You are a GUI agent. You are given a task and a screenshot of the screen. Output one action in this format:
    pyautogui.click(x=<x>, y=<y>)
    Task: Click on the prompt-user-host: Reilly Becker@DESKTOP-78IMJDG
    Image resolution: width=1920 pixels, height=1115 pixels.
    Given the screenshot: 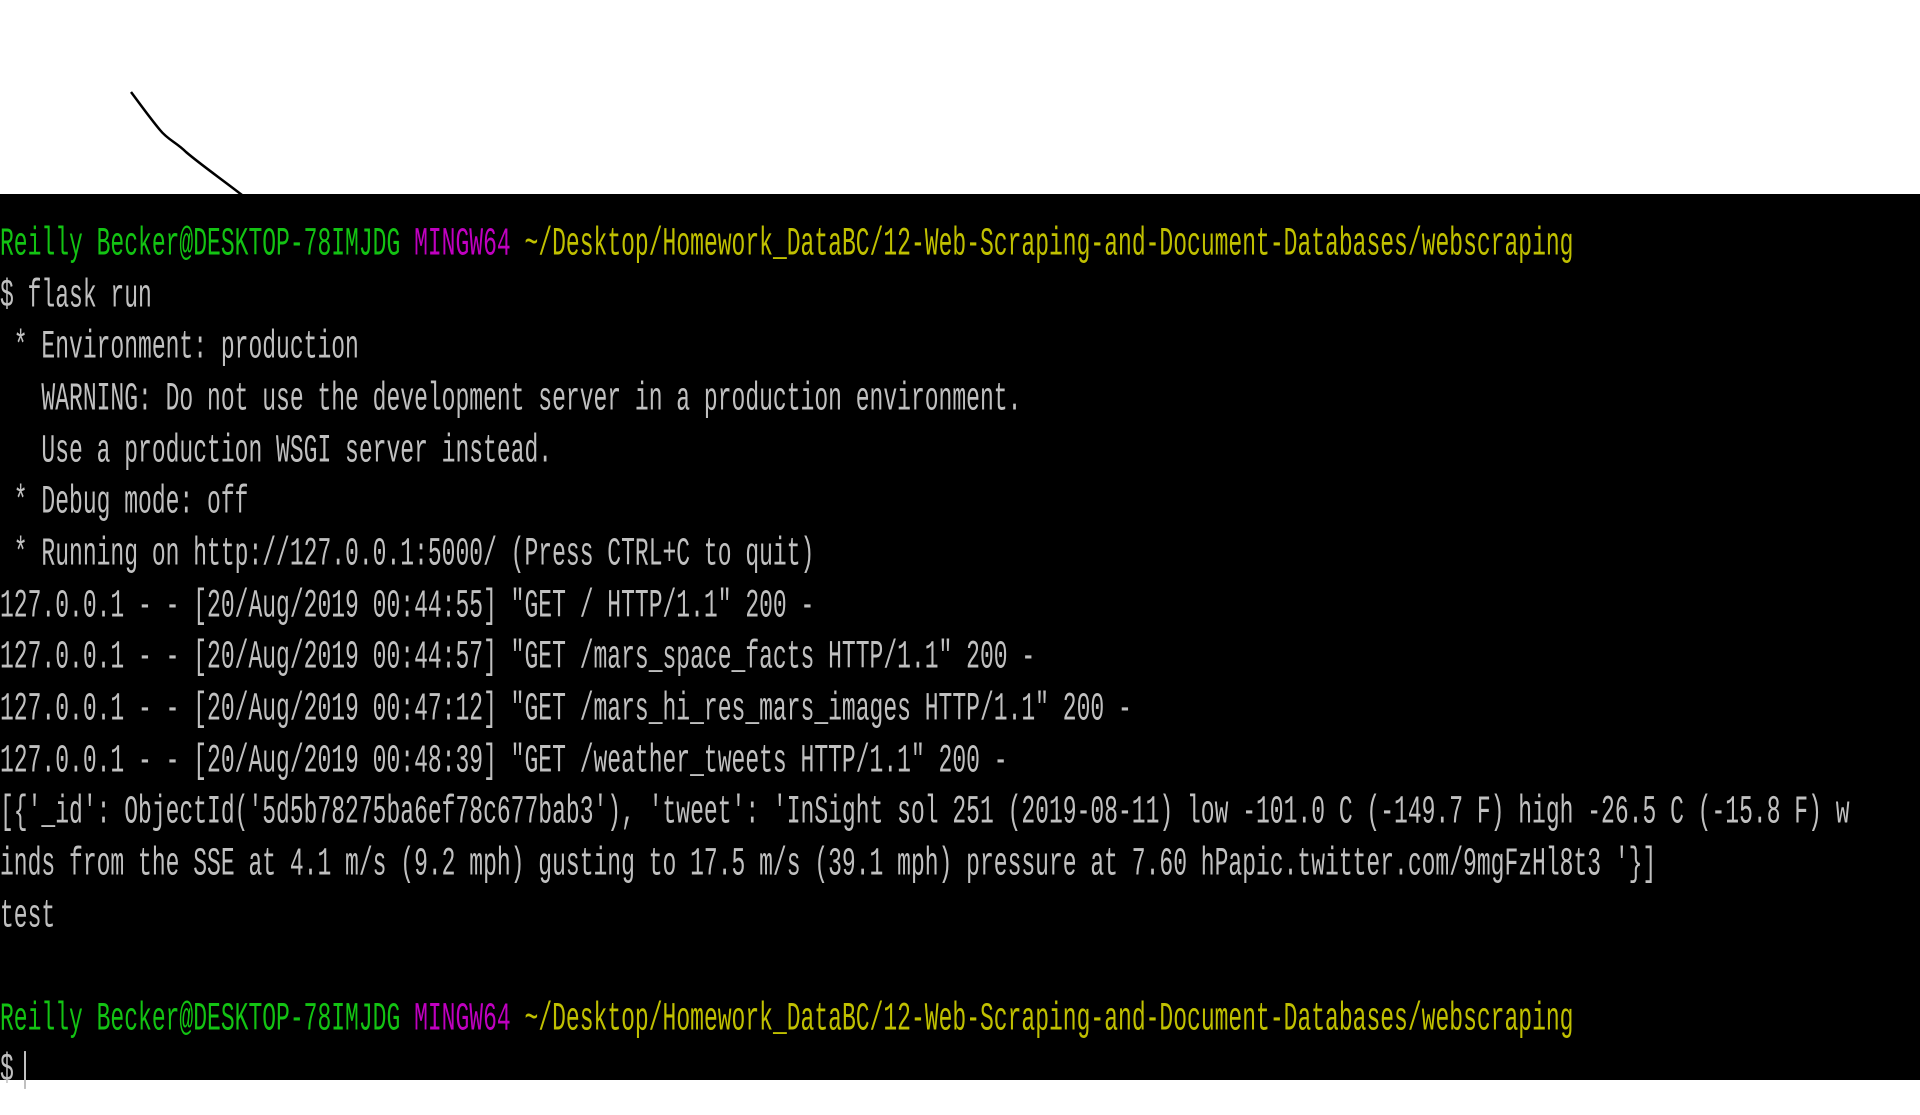 What is the action you would take?
    pyautogui.click(x=200, y=1019)
    